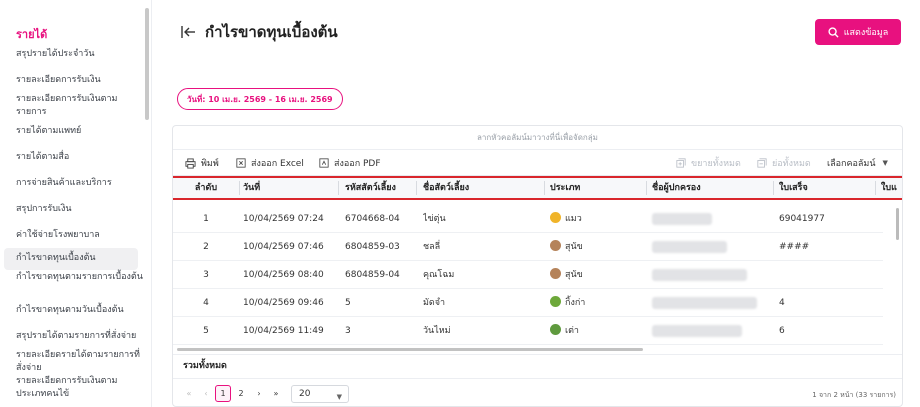  I want to click on sidebar-item-daily-income-summary: สรุปรายได้ประจำวัน, so click(80, 54).